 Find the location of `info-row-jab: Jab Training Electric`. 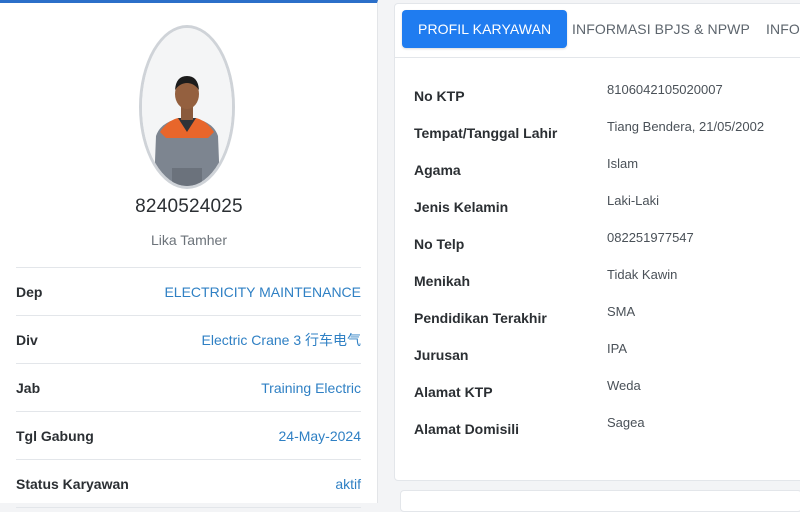

info-row-jab: Jab Training Electric is located at coordinates (188, 387).